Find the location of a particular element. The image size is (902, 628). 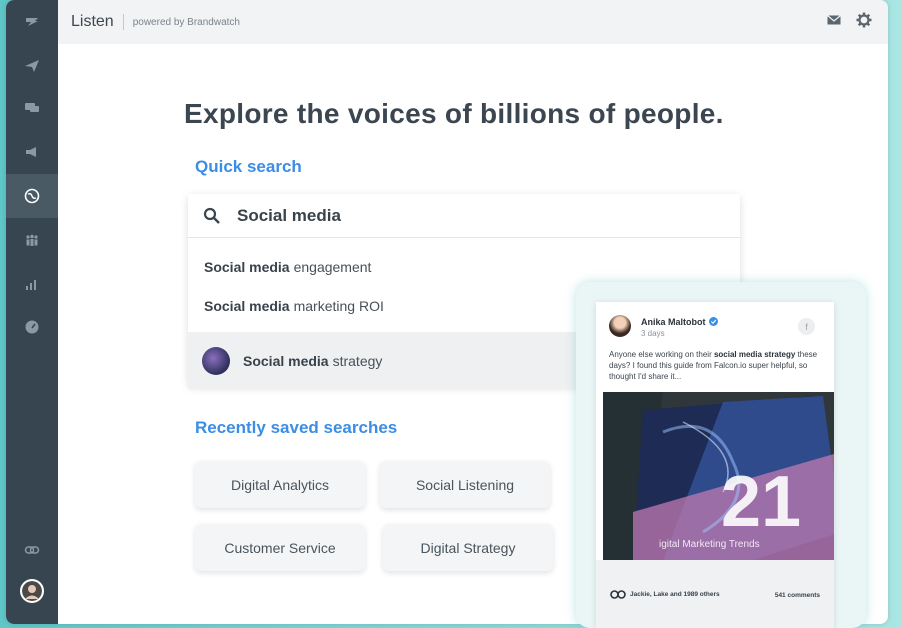

chat-bubbles-icon is located at coordinates (32, 108).